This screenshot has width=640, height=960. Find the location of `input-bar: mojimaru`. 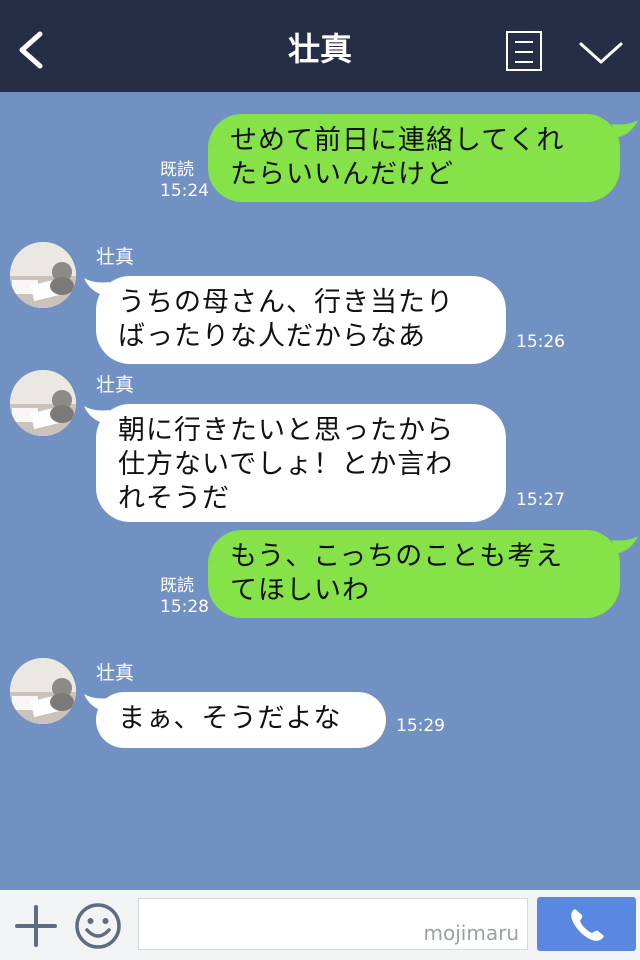

input-bar: mojimaru is located at coordinates (320, 925).